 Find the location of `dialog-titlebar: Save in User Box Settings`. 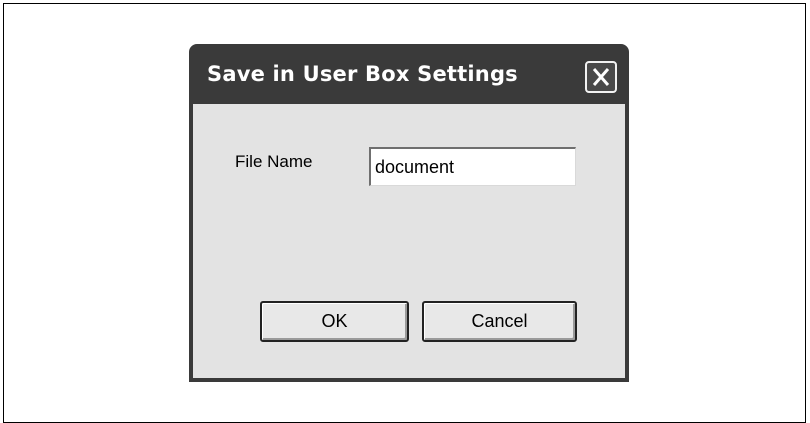

dialog-titlebar: Save in User Box Settings is located at coordinates (409, 74).